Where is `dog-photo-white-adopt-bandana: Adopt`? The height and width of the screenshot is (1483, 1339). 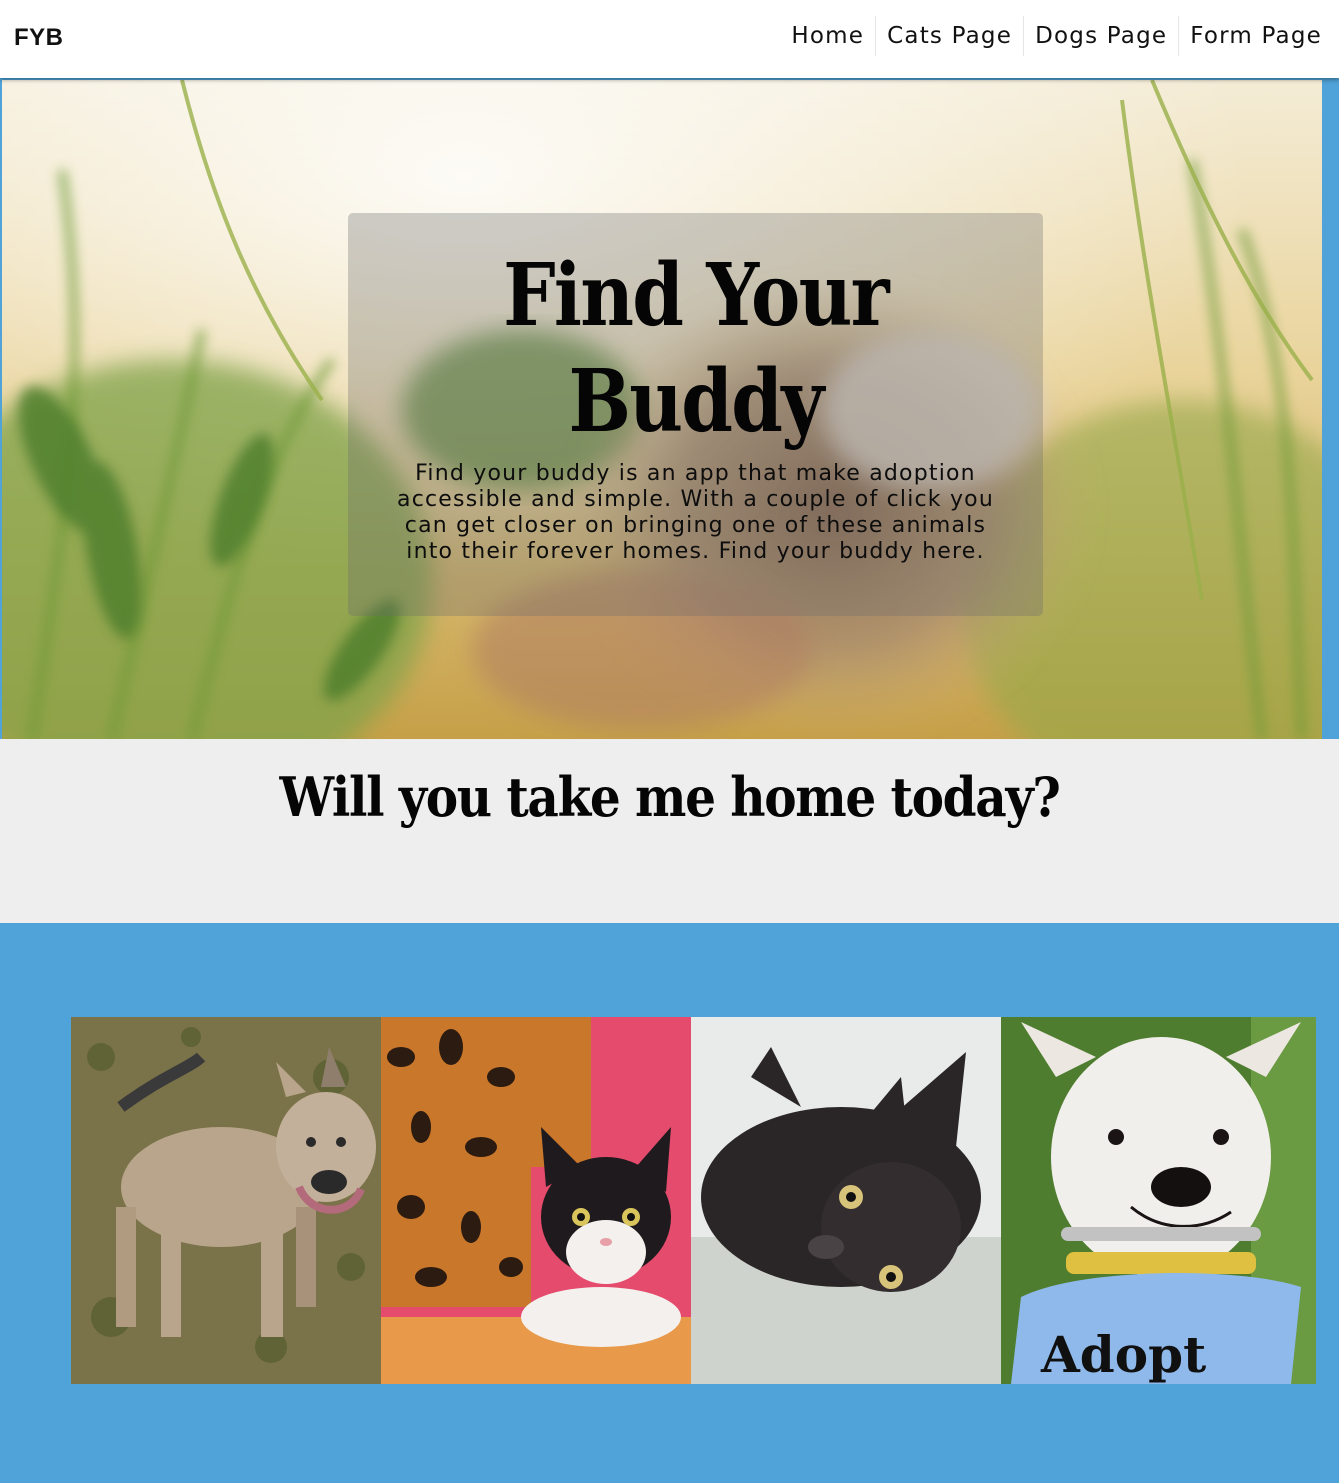 dog-photo-white-adopt-bandana: Adopt is located at coordinates (1158, 1200).